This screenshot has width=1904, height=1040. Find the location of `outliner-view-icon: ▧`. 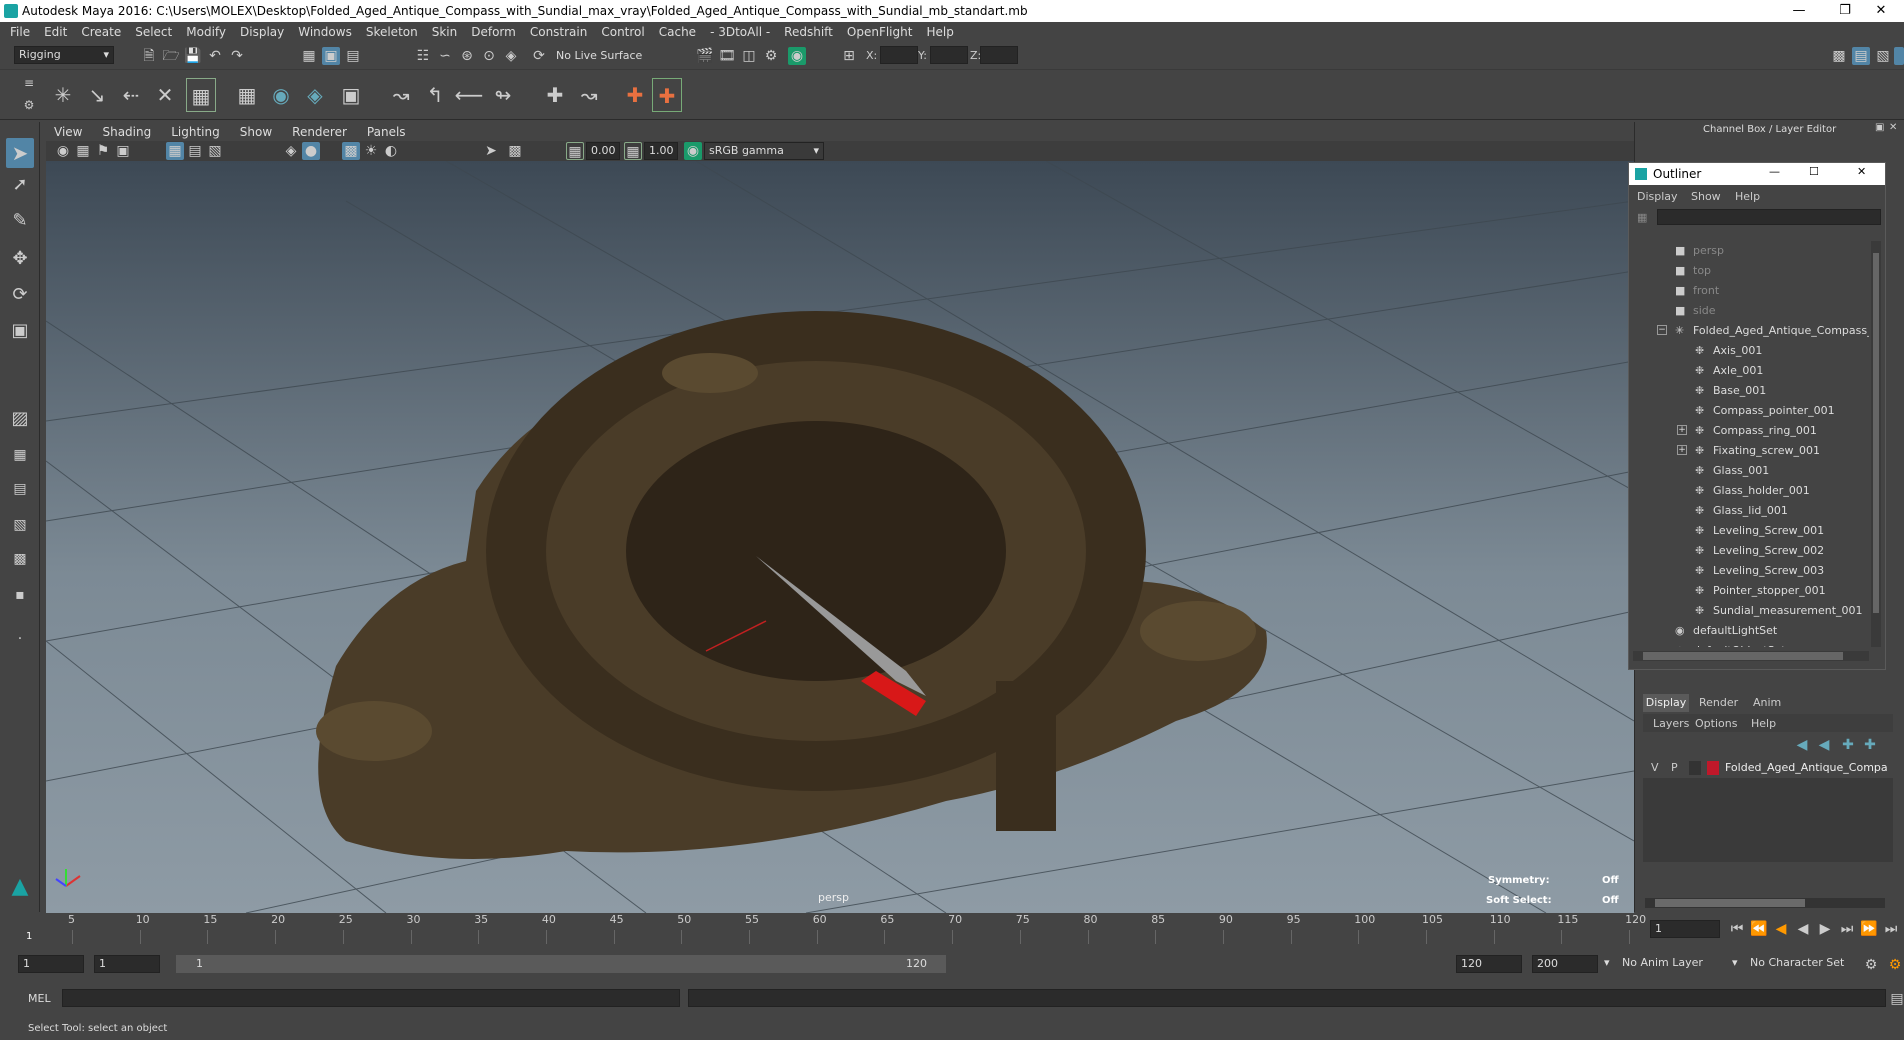

outliner-view-icon: ▧ is located at coordinates (20, 528).